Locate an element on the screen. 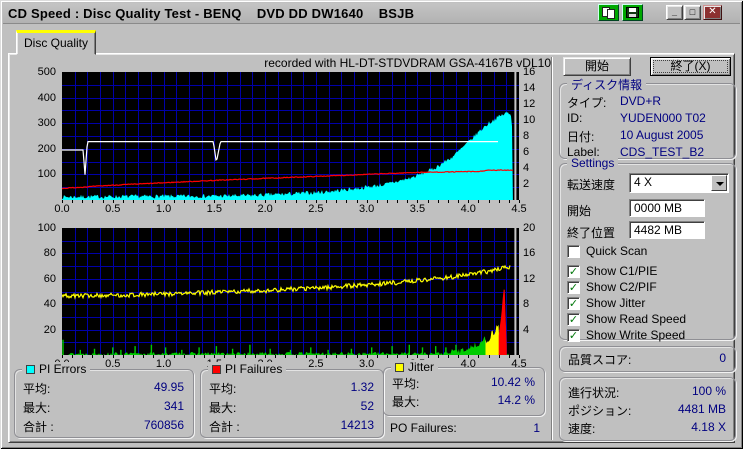 The height and width of the screenshot is (449, 743). disc-info-row: ID: YUDEN000 T02 is located at coordinates (648, 118).